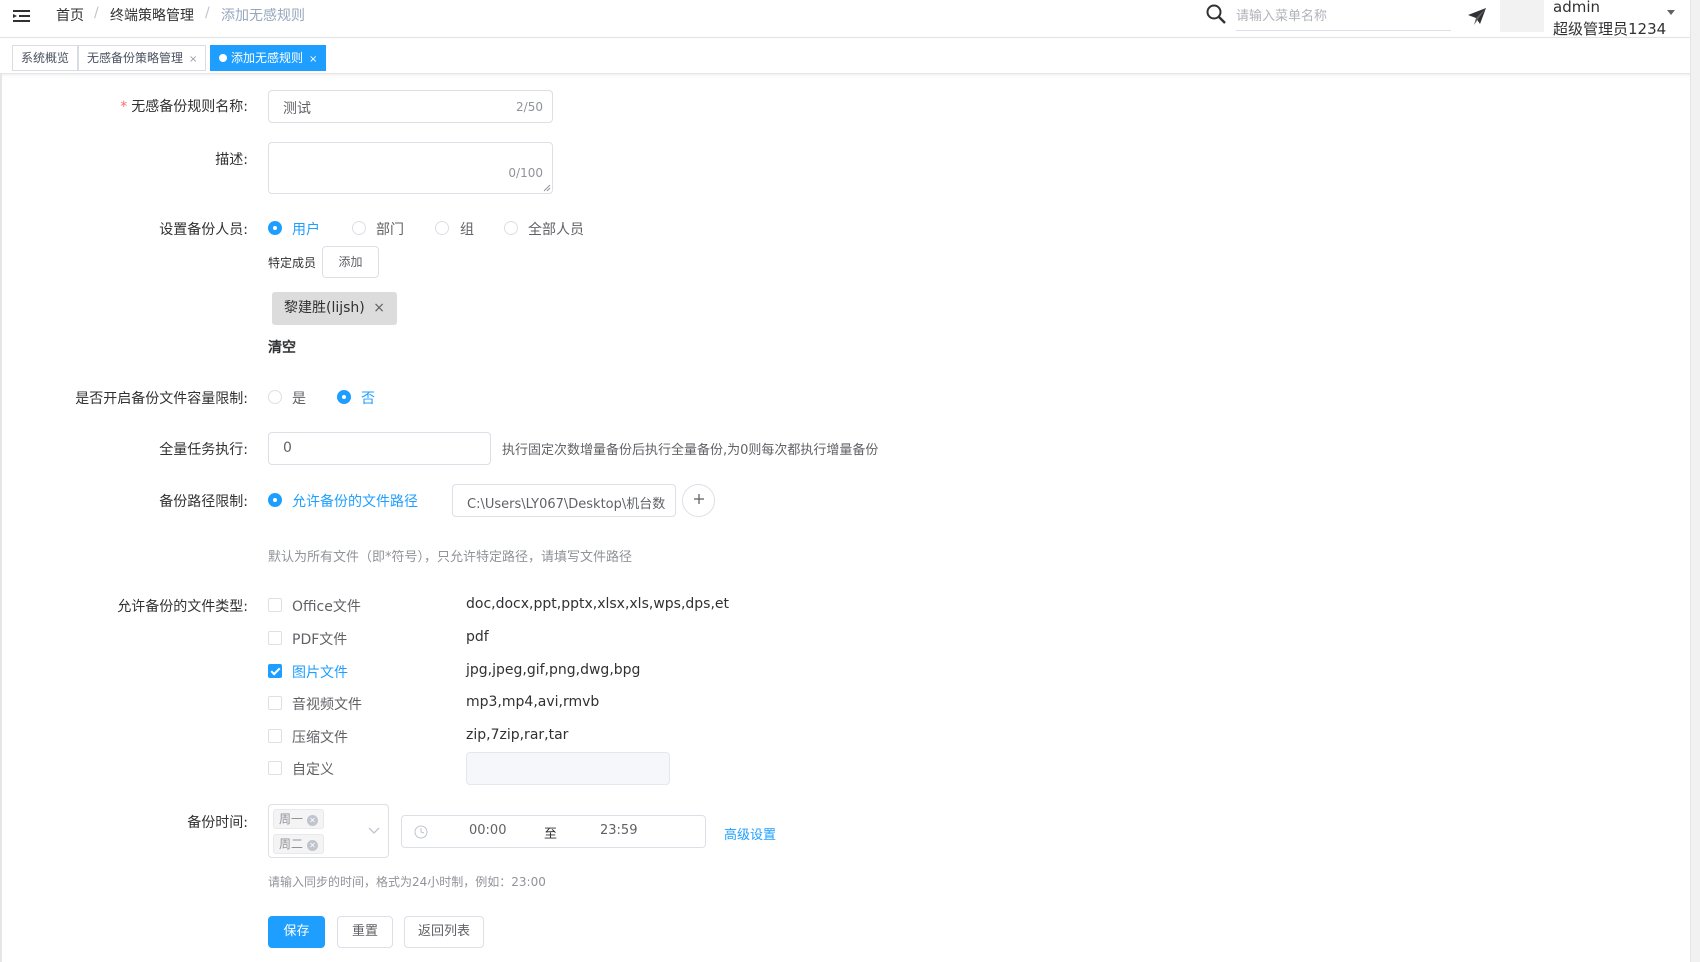 Image resolution: width=1700 pixels, height=962 pixels. Describe the element at coordinates (442, 228) in the screenshot. I see `radio-group` at that location.